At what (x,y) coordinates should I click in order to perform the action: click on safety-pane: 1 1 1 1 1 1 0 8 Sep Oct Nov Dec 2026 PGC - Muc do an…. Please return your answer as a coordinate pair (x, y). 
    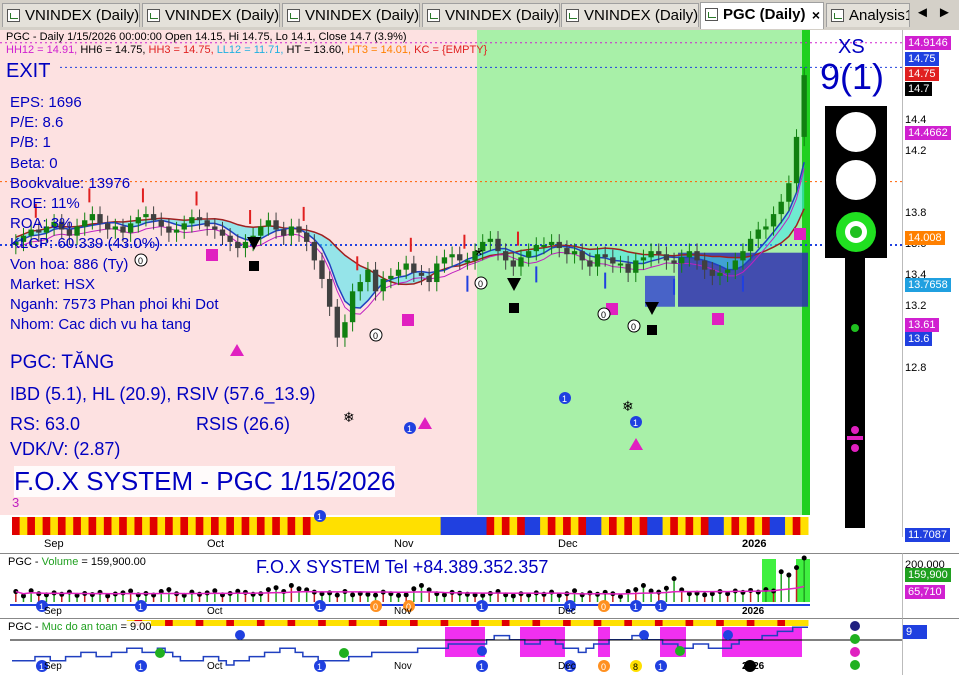
    Looking at the image, I should click on (451, 646).